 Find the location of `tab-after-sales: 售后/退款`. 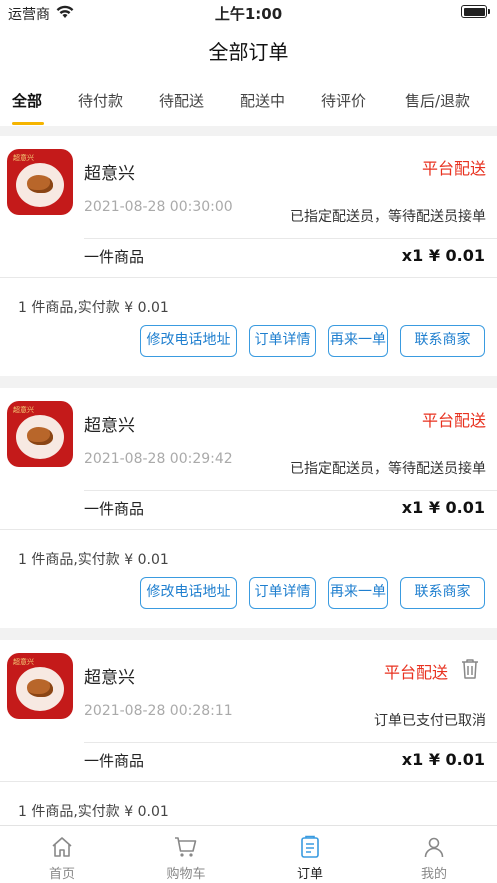

tab-after-sales: 售后/退款 is located at coordinates (437, 100).